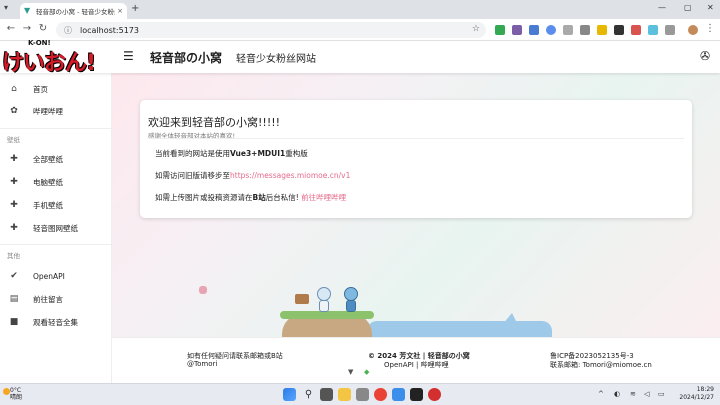 This screenshot has width=720, height=405. I want to click on task-view-icon, so click(326, 394).